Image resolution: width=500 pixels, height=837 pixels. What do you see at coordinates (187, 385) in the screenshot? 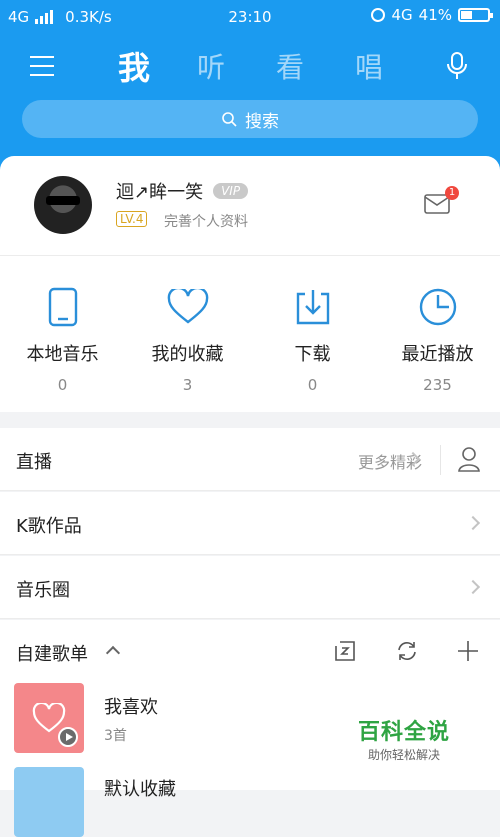
I see `quick-count: 3` at bounding box center [187, 385].